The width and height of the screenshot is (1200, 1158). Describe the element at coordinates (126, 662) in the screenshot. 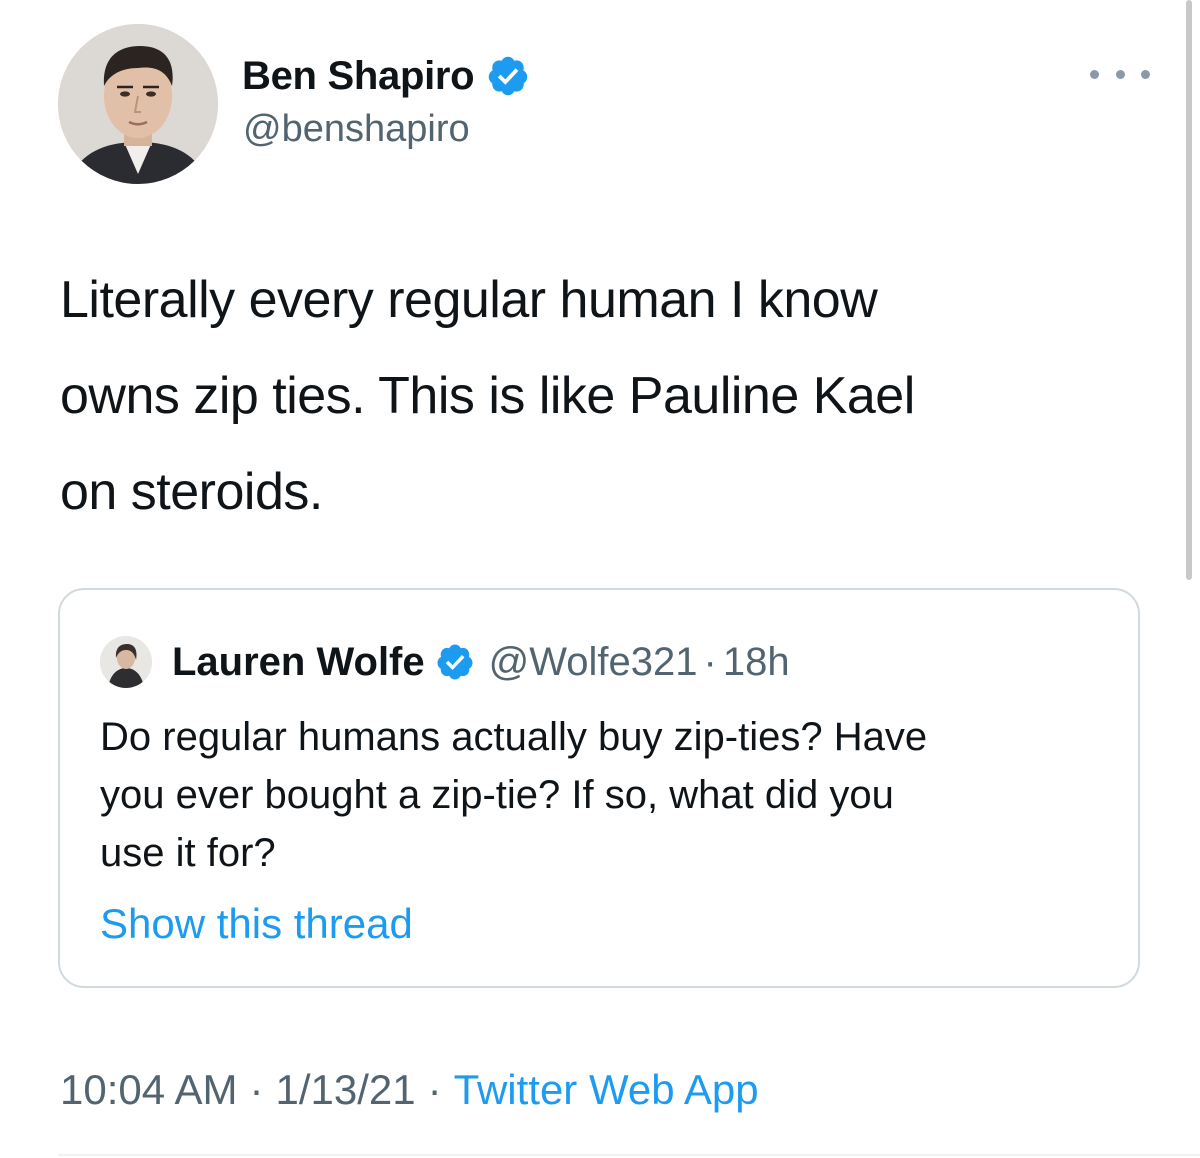

I see `quoted-author-avatar` at that location.